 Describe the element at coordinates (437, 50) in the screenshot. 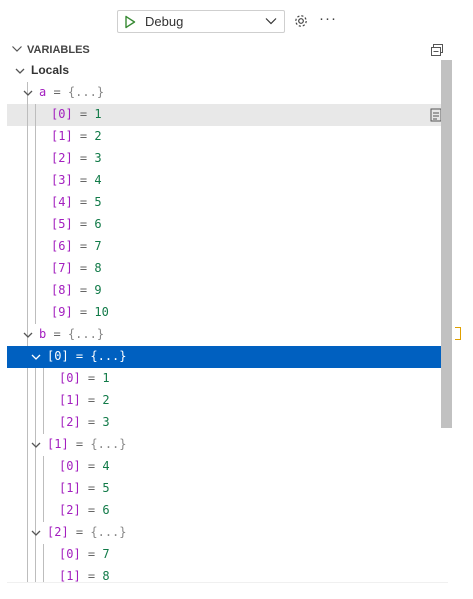

I see `collapse-all-icon` at that location.